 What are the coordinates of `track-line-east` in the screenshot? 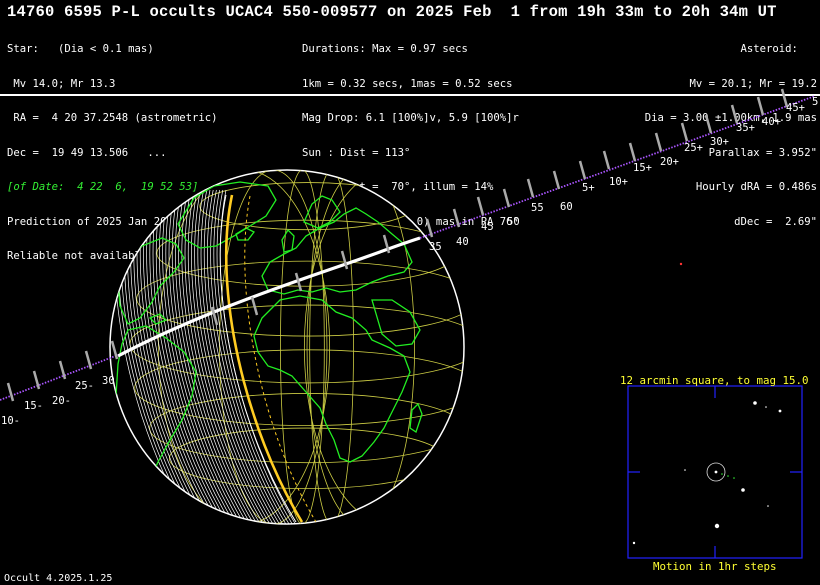 It's located at (617, 167).